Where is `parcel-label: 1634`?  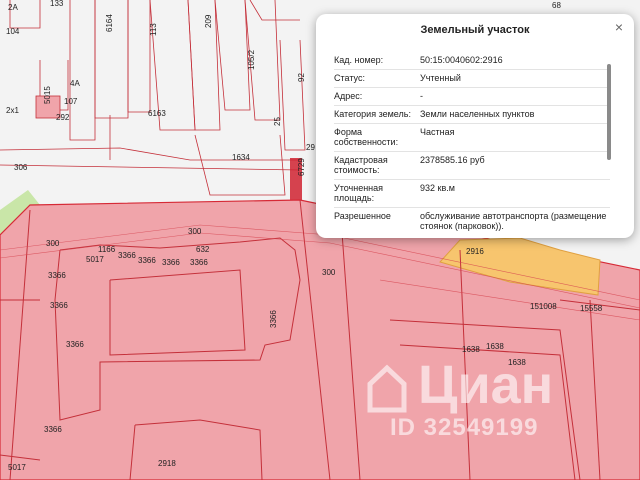 parcel-label: 1634 is located at coordinates (241, 157).